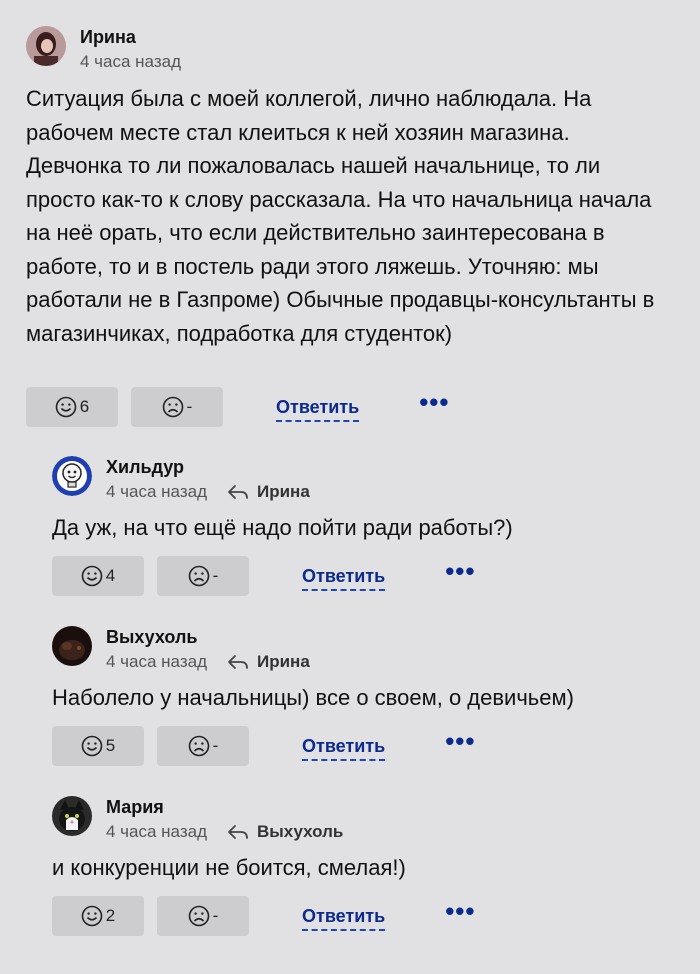 This screenshot has width=700, height=974. I want to click on comment-header: Мария 4 часа назад Выхухоль, so click(197, 819).